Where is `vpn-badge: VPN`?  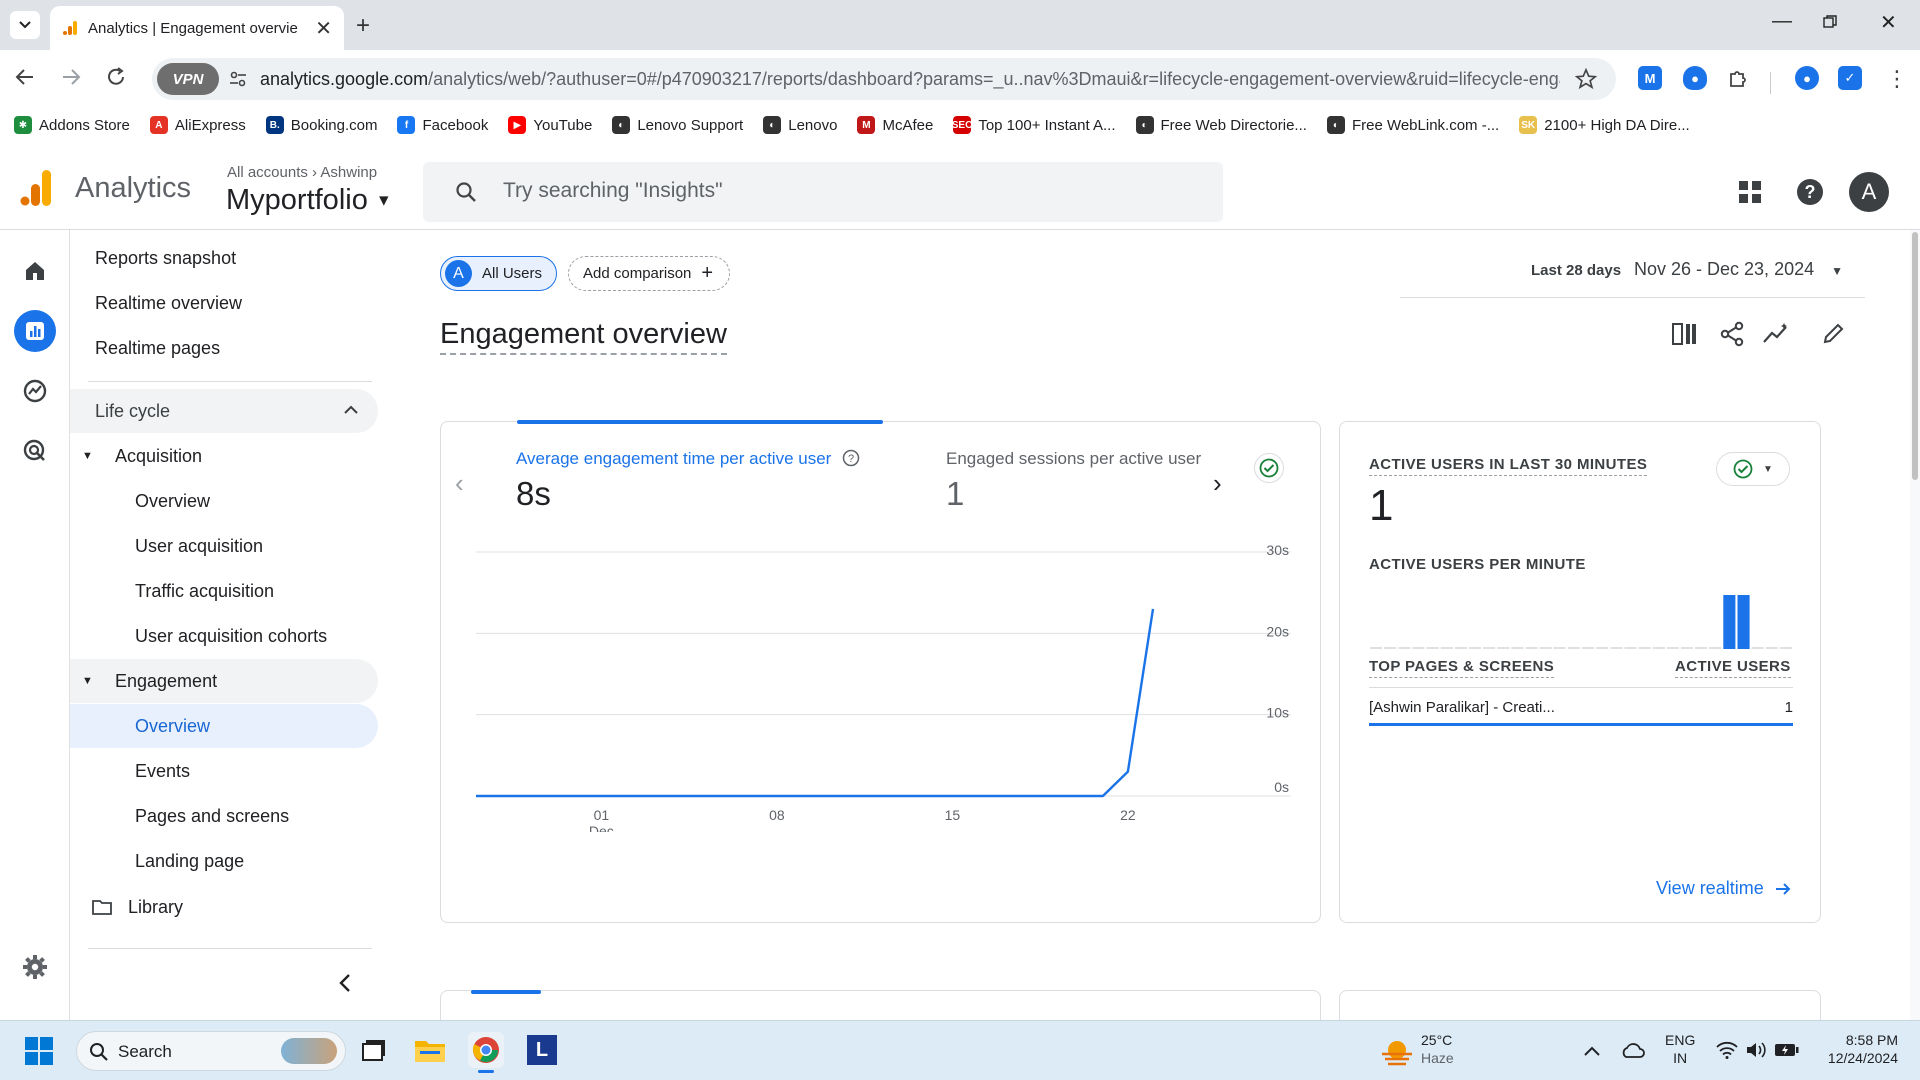 vpn-badge: VPN is located at coordinates (188, 79).